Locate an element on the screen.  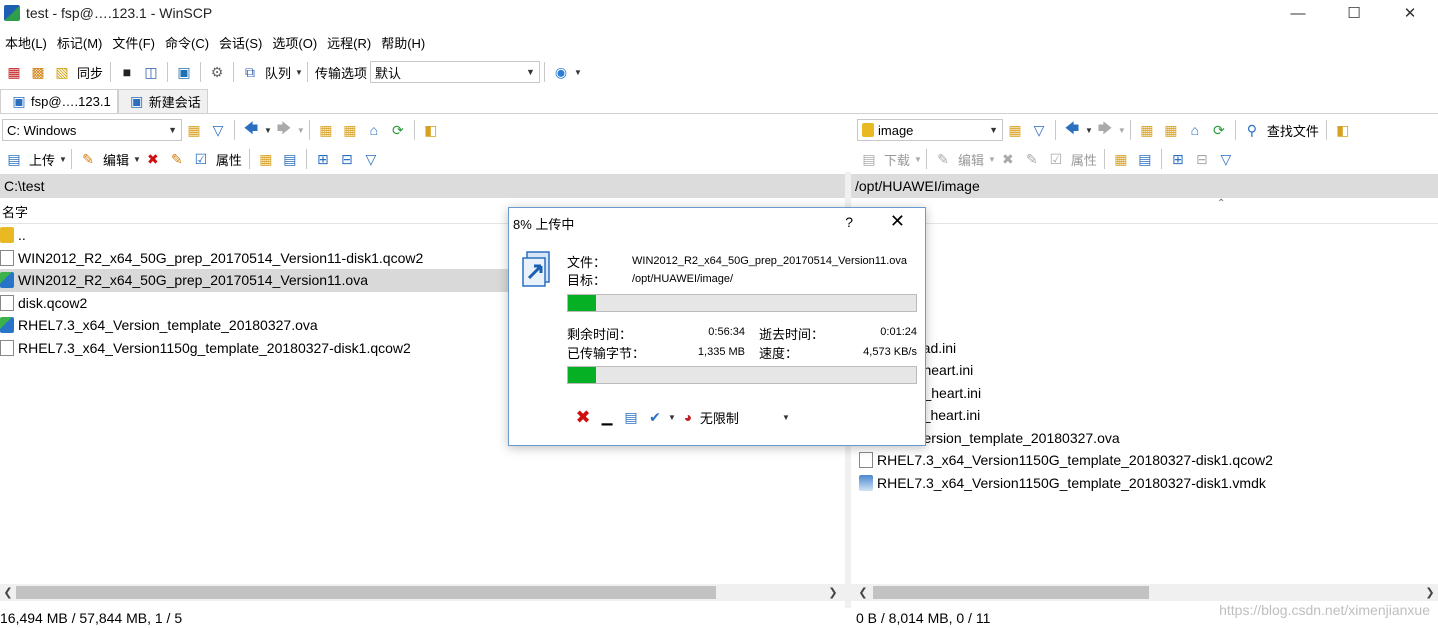
tab-new-session: ▣ 新建会话 is located at coordinates (162, 101).